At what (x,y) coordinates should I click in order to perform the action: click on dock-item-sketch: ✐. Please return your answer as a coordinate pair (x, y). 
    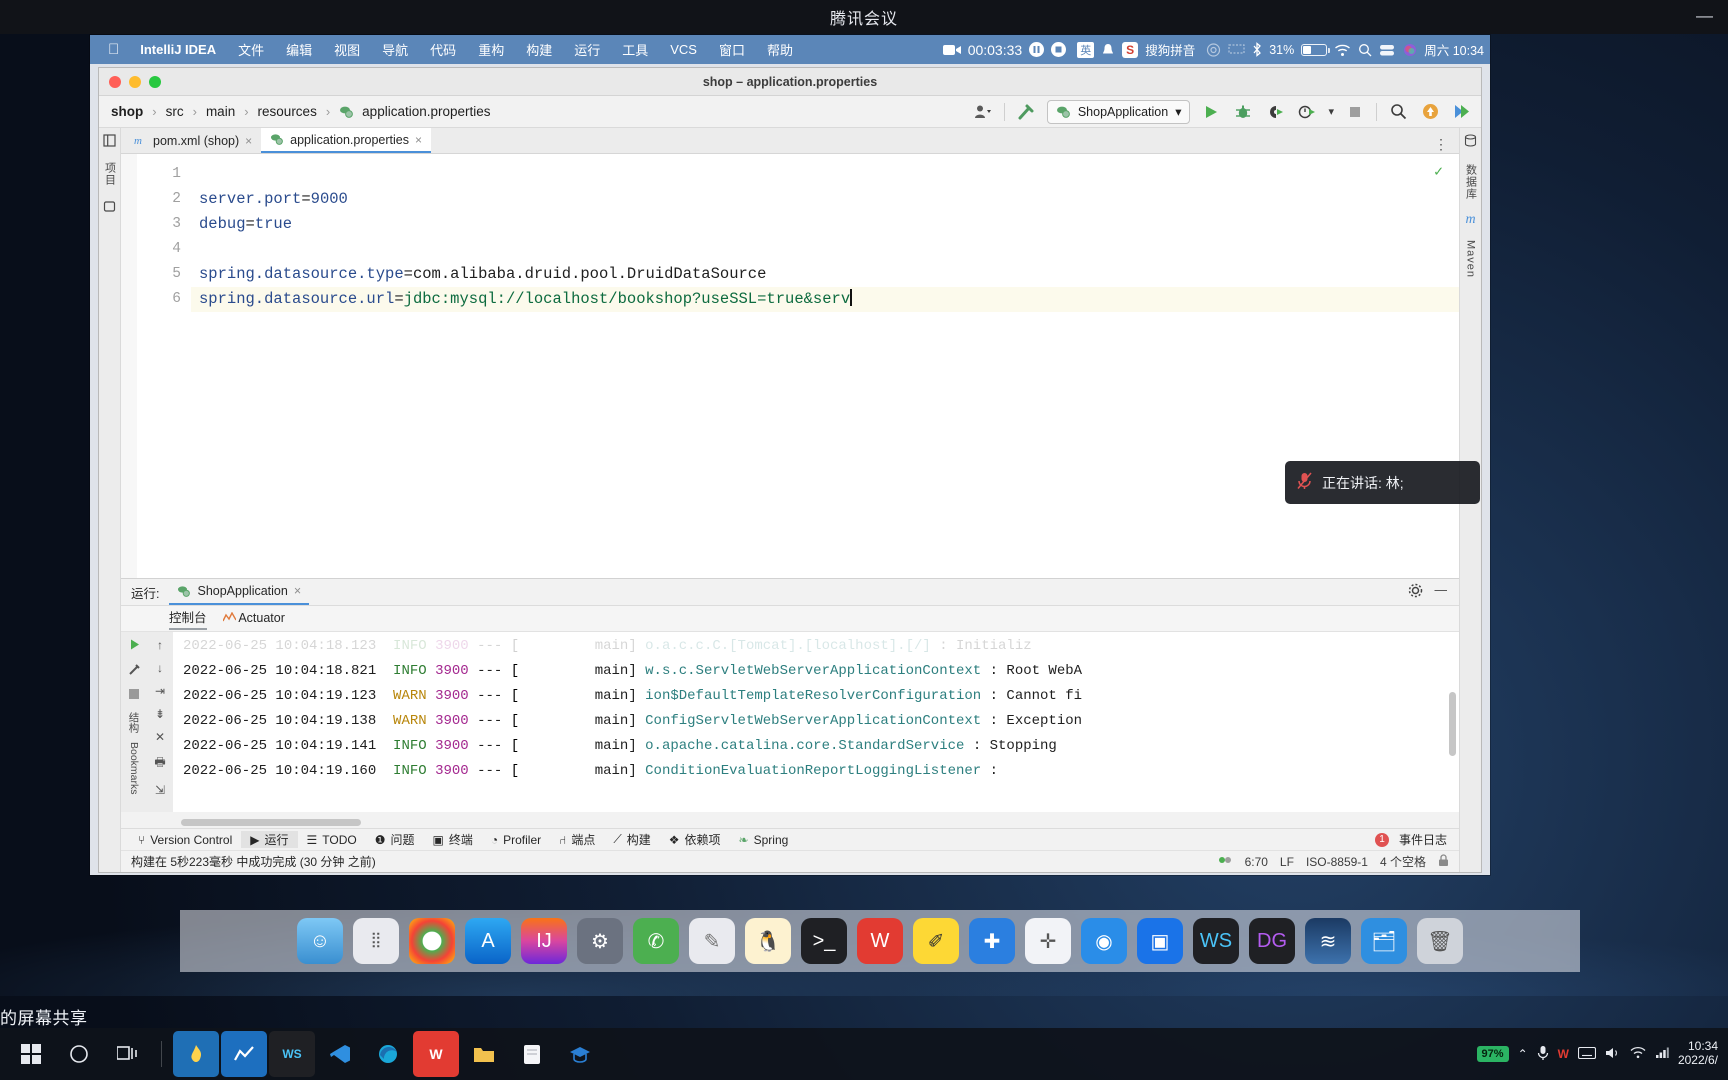
    Looking at the image, I should click on (936, 941).